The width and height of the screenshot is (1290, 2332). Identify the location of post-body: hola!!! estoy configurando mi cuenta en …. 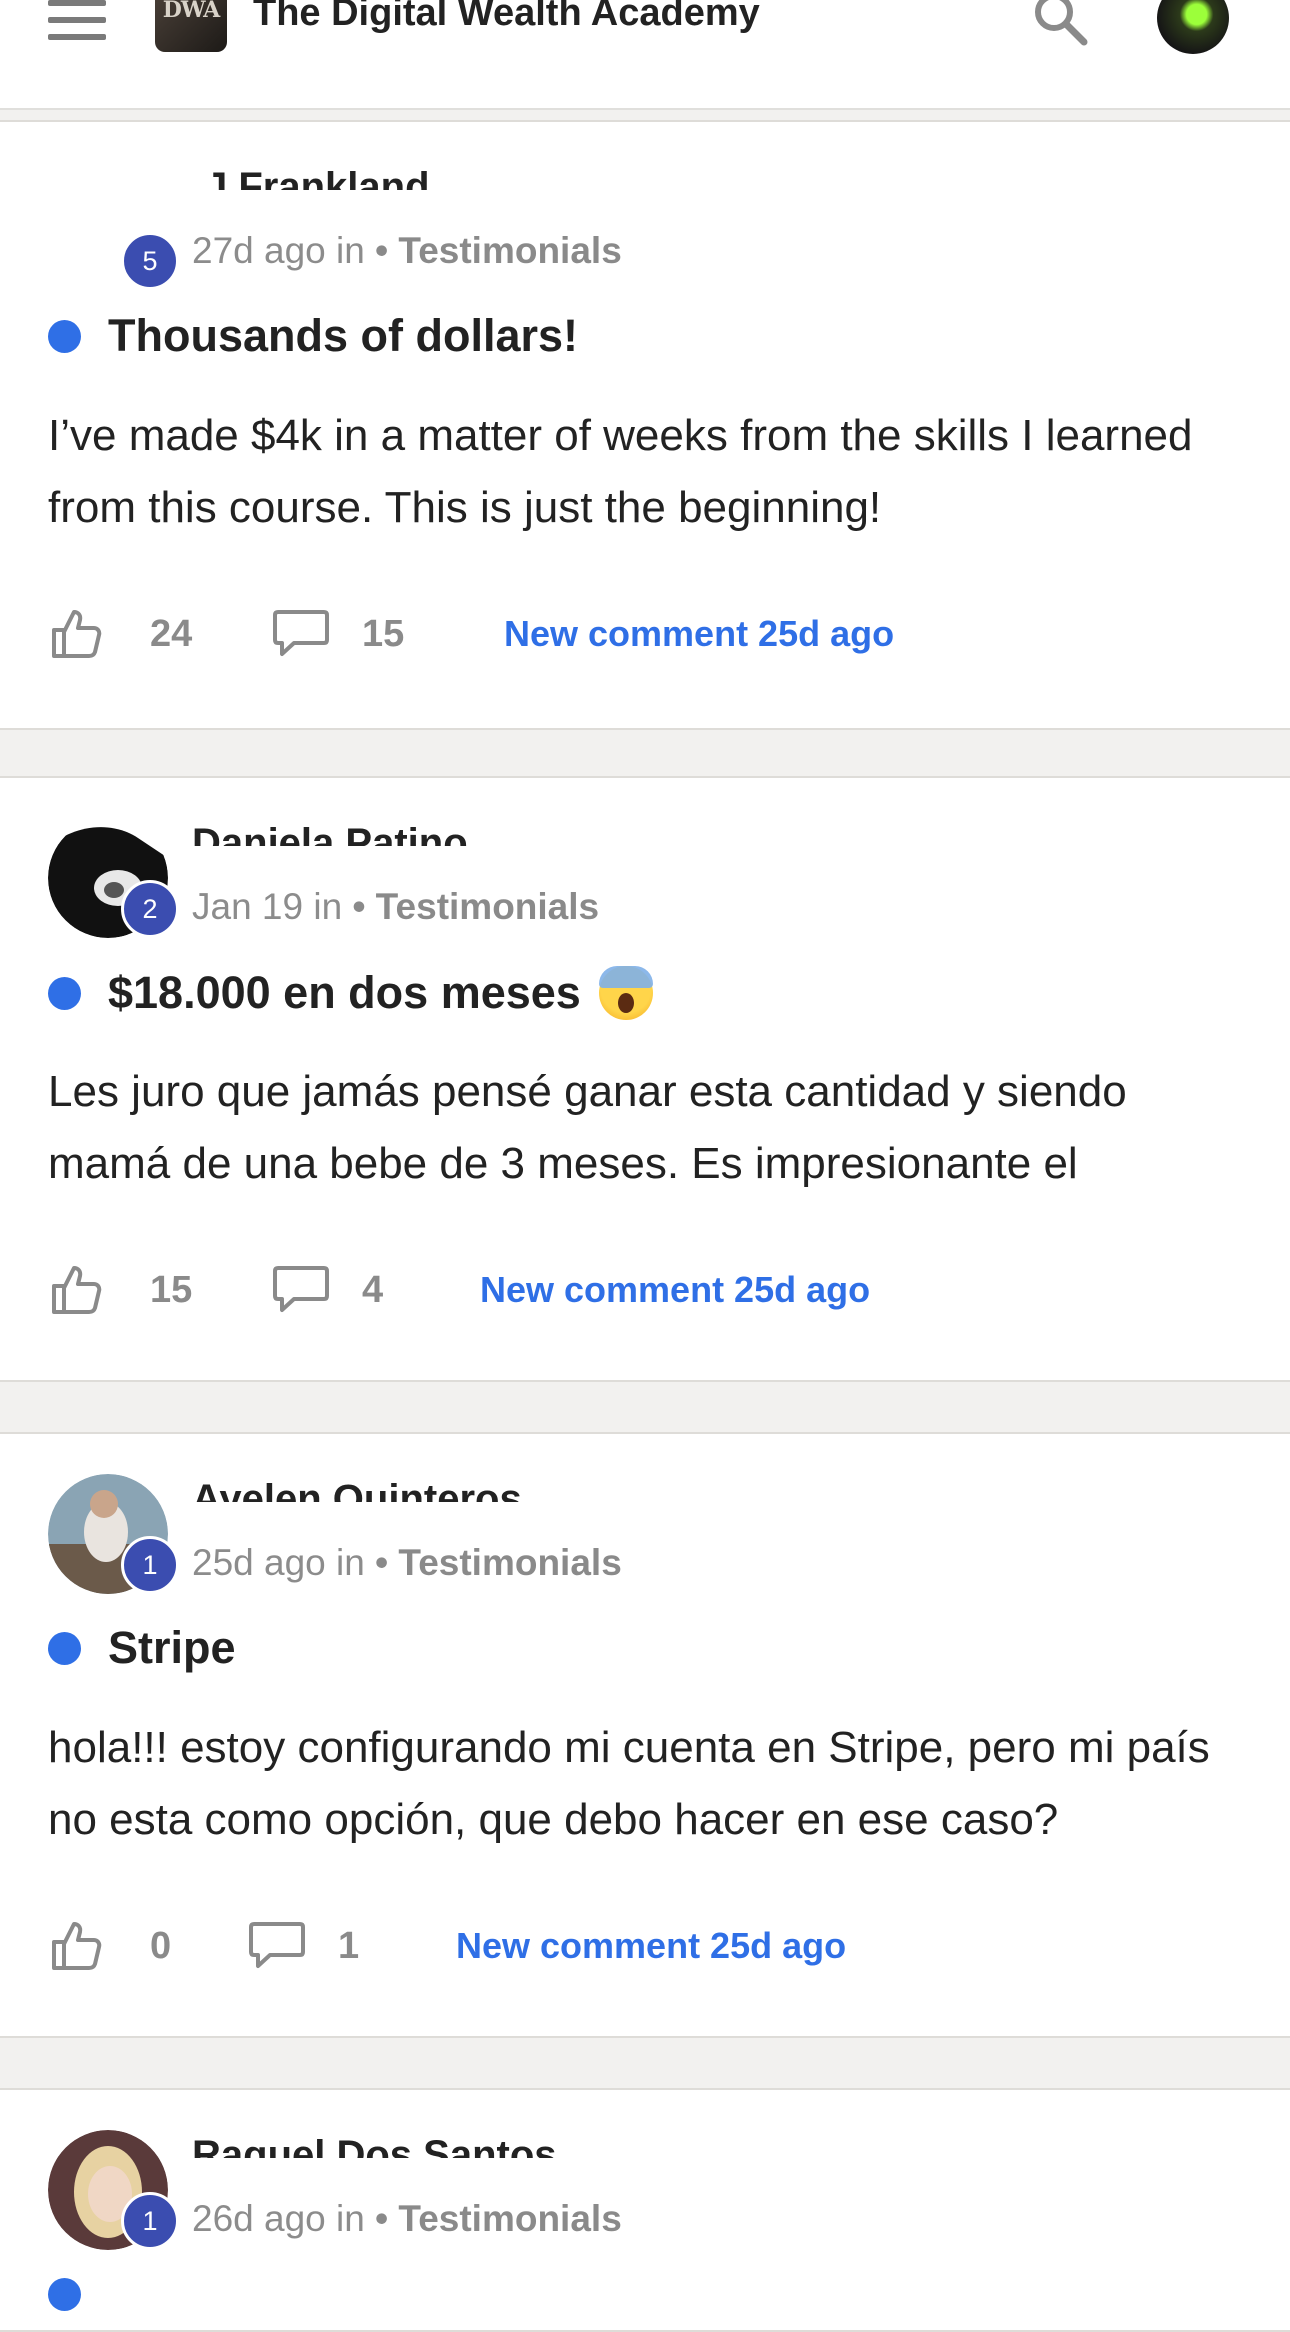
(648, 1784).